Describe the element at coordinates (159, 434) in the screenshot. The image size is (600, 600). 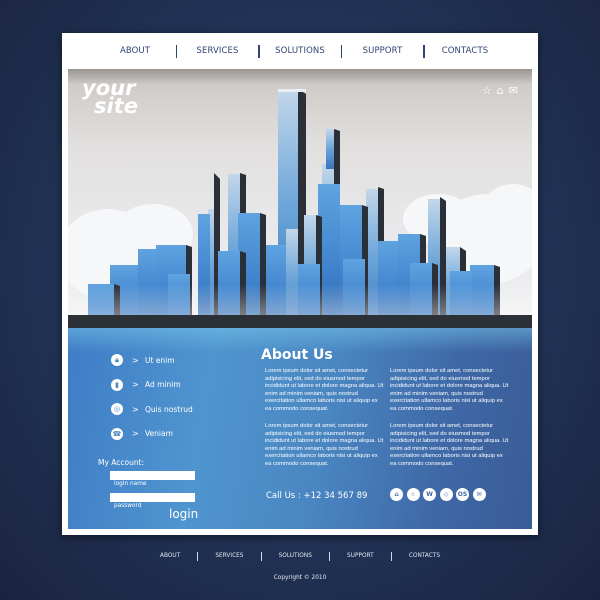
I see `side-item-label: Veniam` at that location.